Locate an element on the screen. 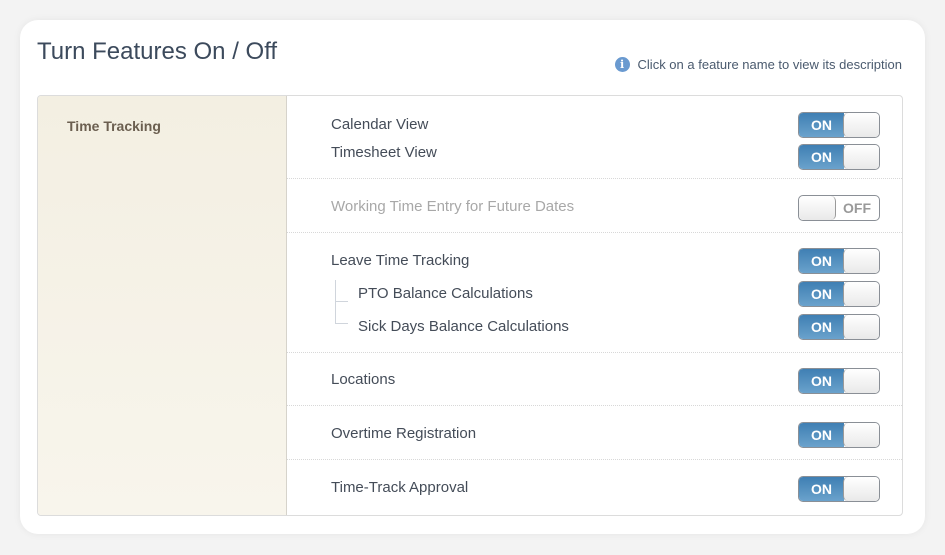 This screenshot has width=945, height=555. feature-label: Working Time Entry for Future Dates is located at coordinates (452, 206).